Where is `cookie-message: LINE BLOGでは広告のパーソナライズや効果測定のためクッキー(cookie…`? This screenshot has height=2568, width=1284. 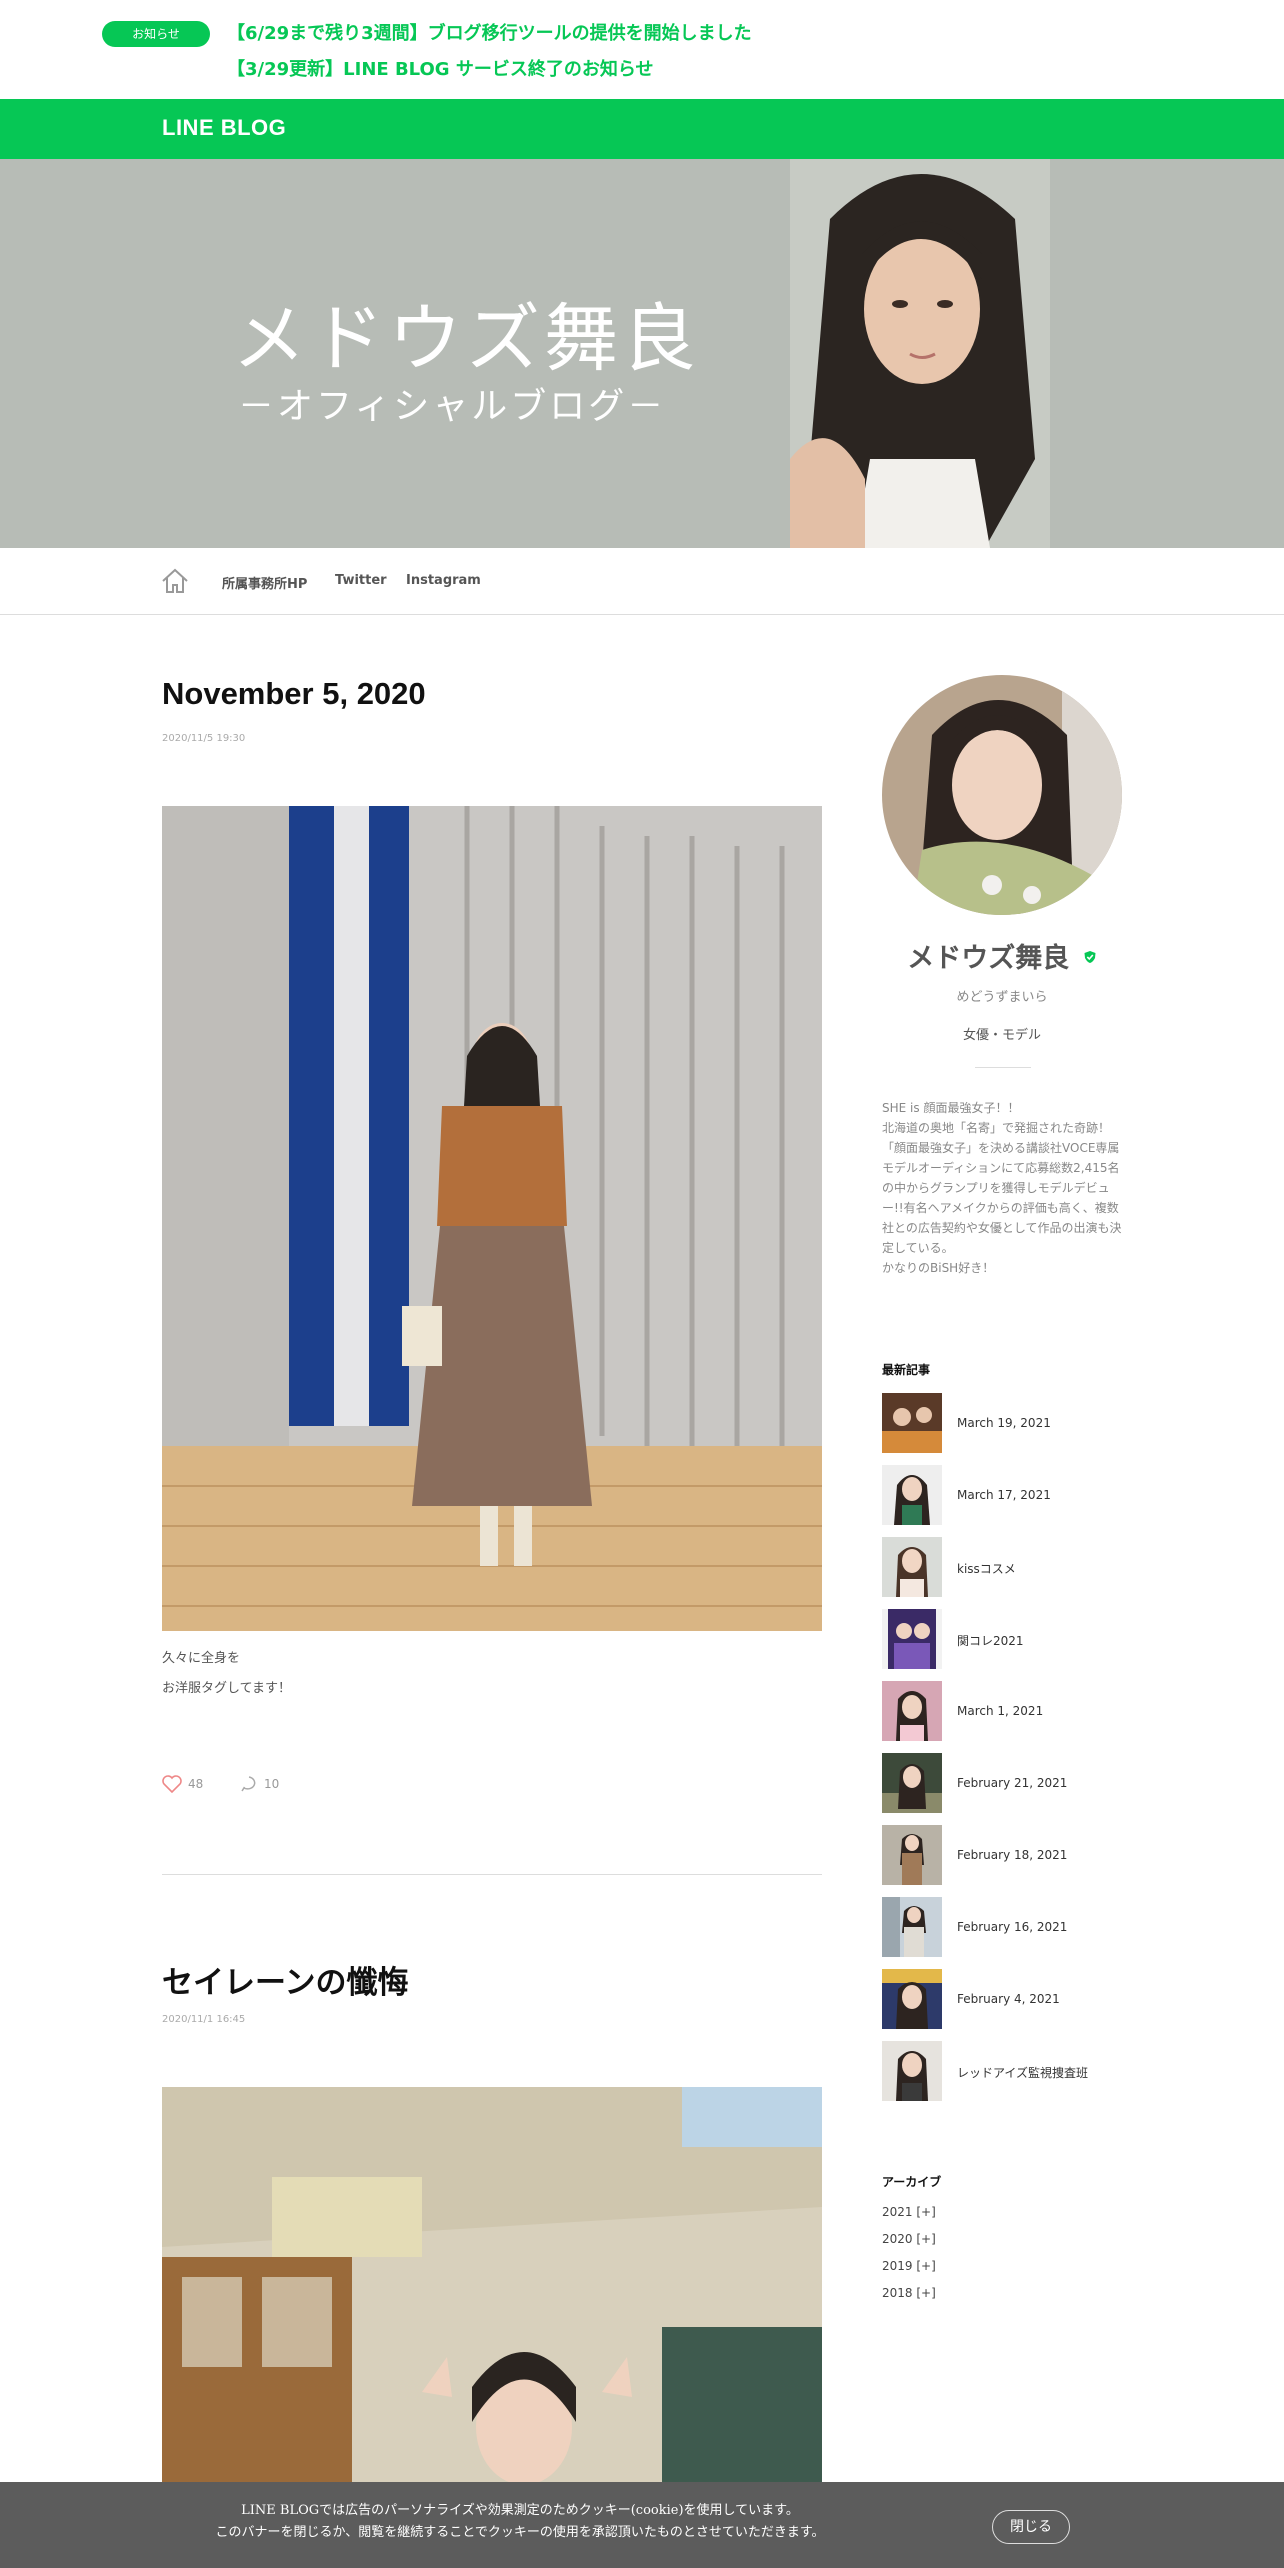
cookie-message: LINE BLOGでは広告のパーソナライズや効果測定のためクッキー(cookie… is located at coordinates (520, 2522).